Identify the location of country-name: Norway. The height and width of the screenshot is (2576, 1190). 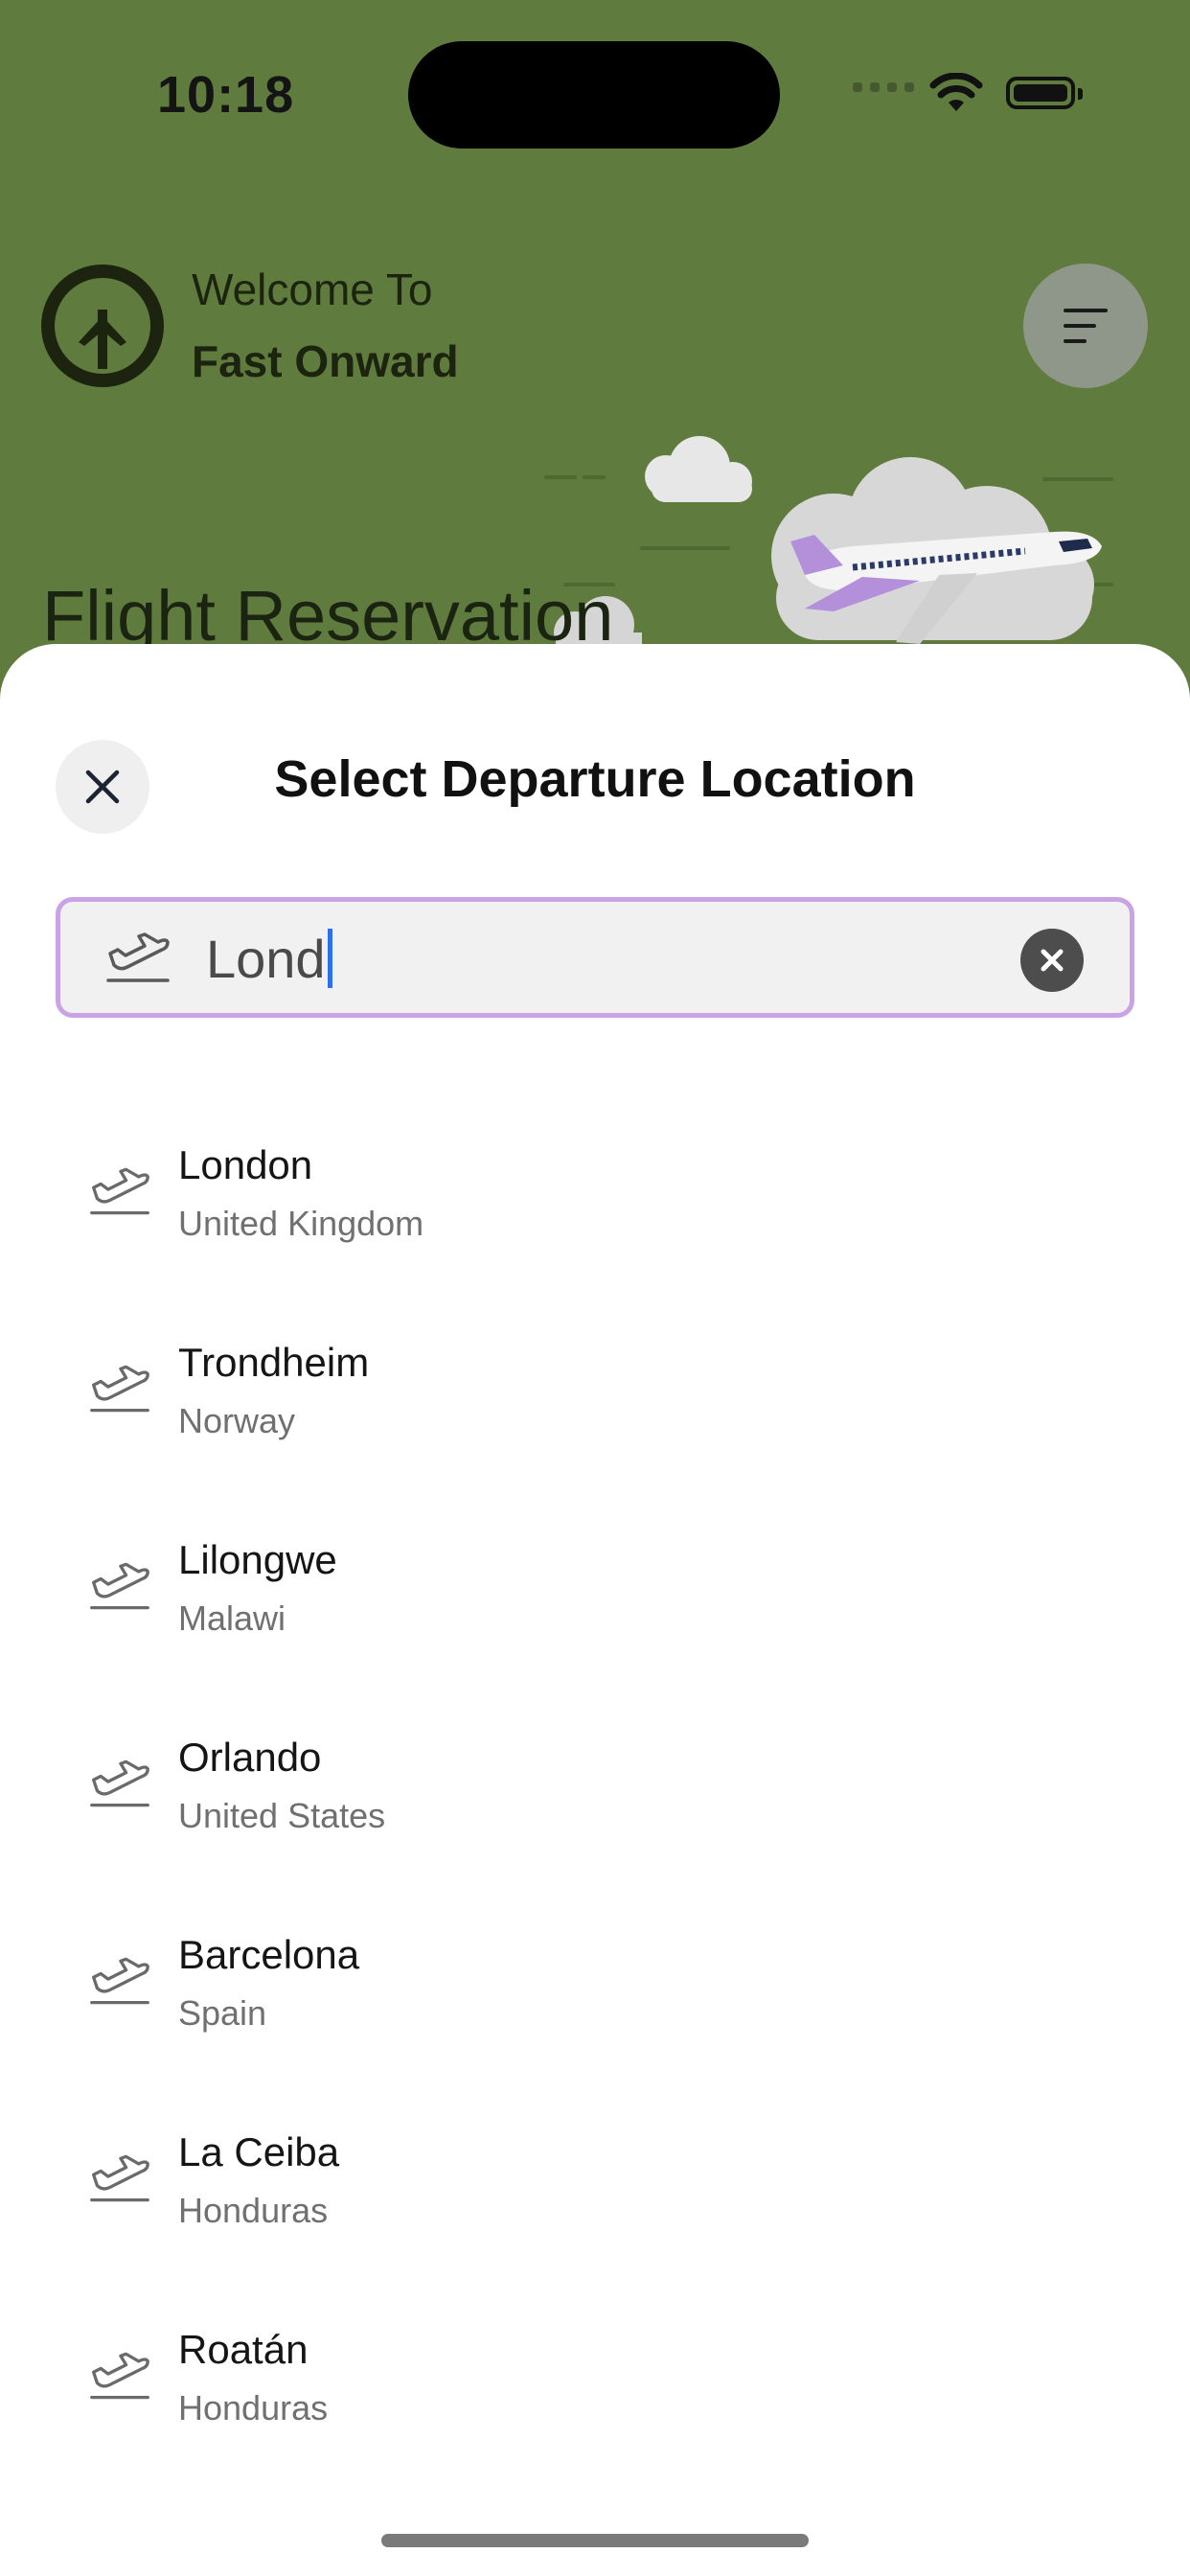
(237, 1420).